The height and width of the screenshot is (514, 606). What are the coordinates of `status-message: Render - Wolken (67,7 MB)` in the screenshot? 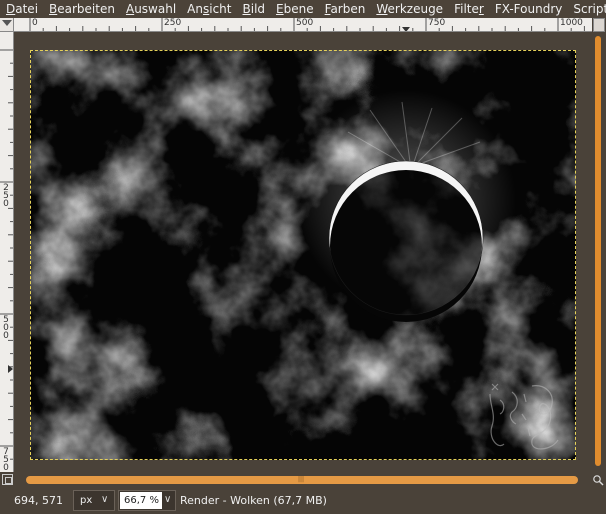 It's located at (253, 500).